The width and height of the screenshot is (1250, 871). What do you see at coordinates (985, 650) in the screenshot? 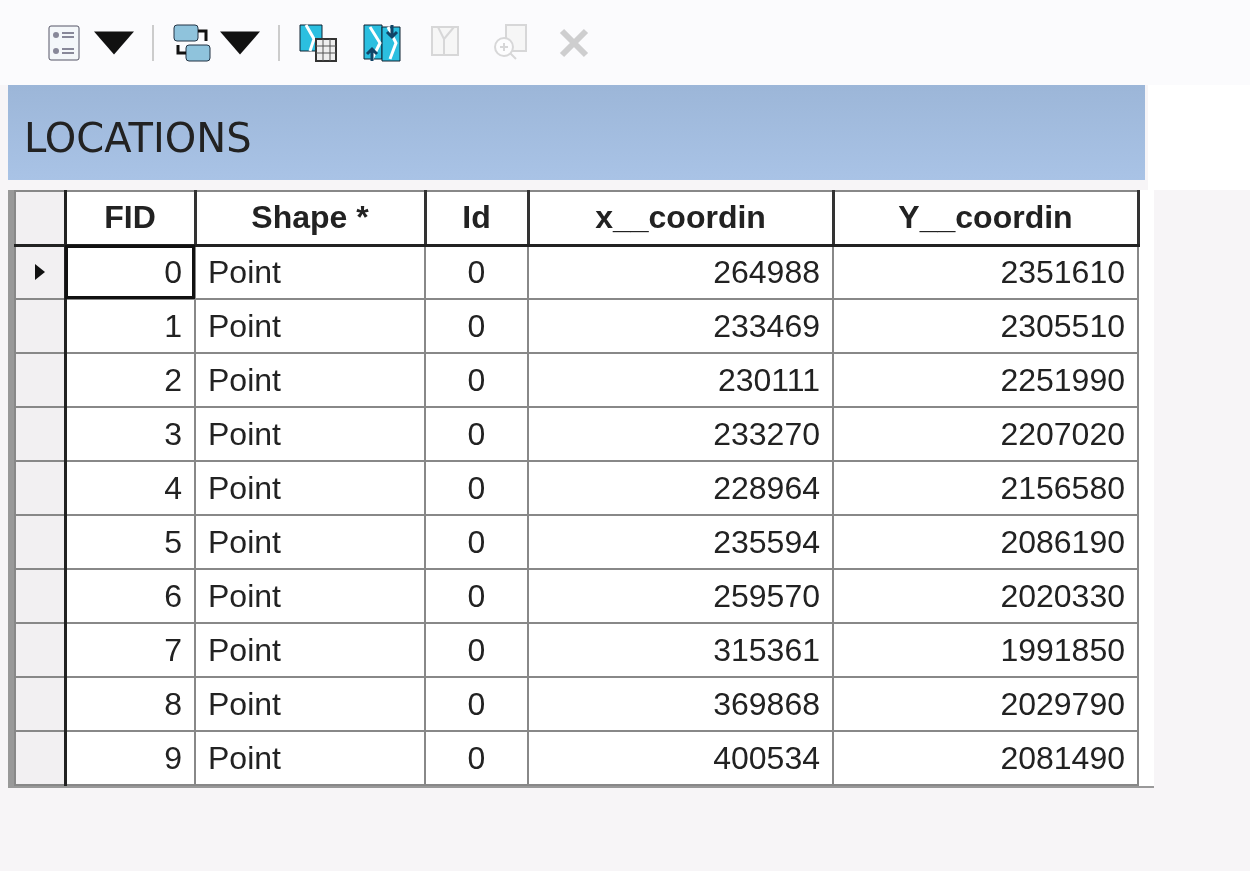
I see `table-cell: 1991850` at bounding box center [985, 650].